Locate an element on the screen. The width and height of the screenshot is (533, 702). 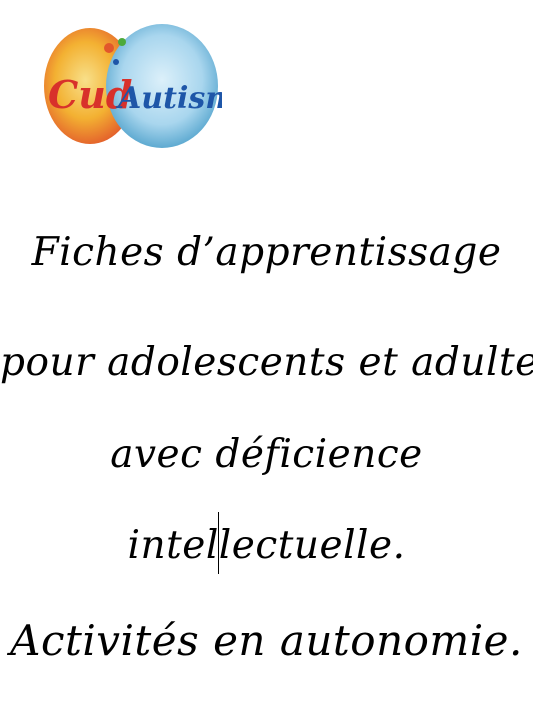
text-cursor is located at coordinates (218, 543).